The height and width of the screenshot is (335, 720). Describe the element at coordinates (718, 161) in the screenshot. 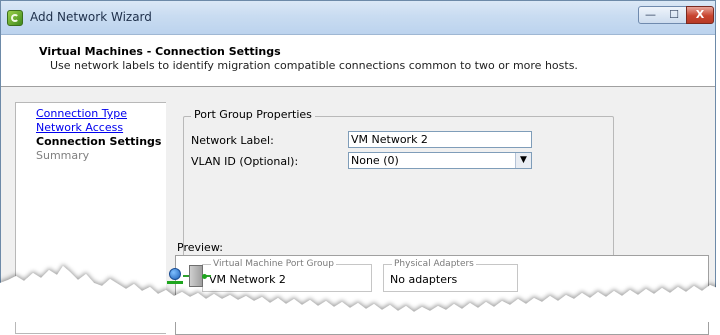

I see `torn-edge-right-shape` at that location.